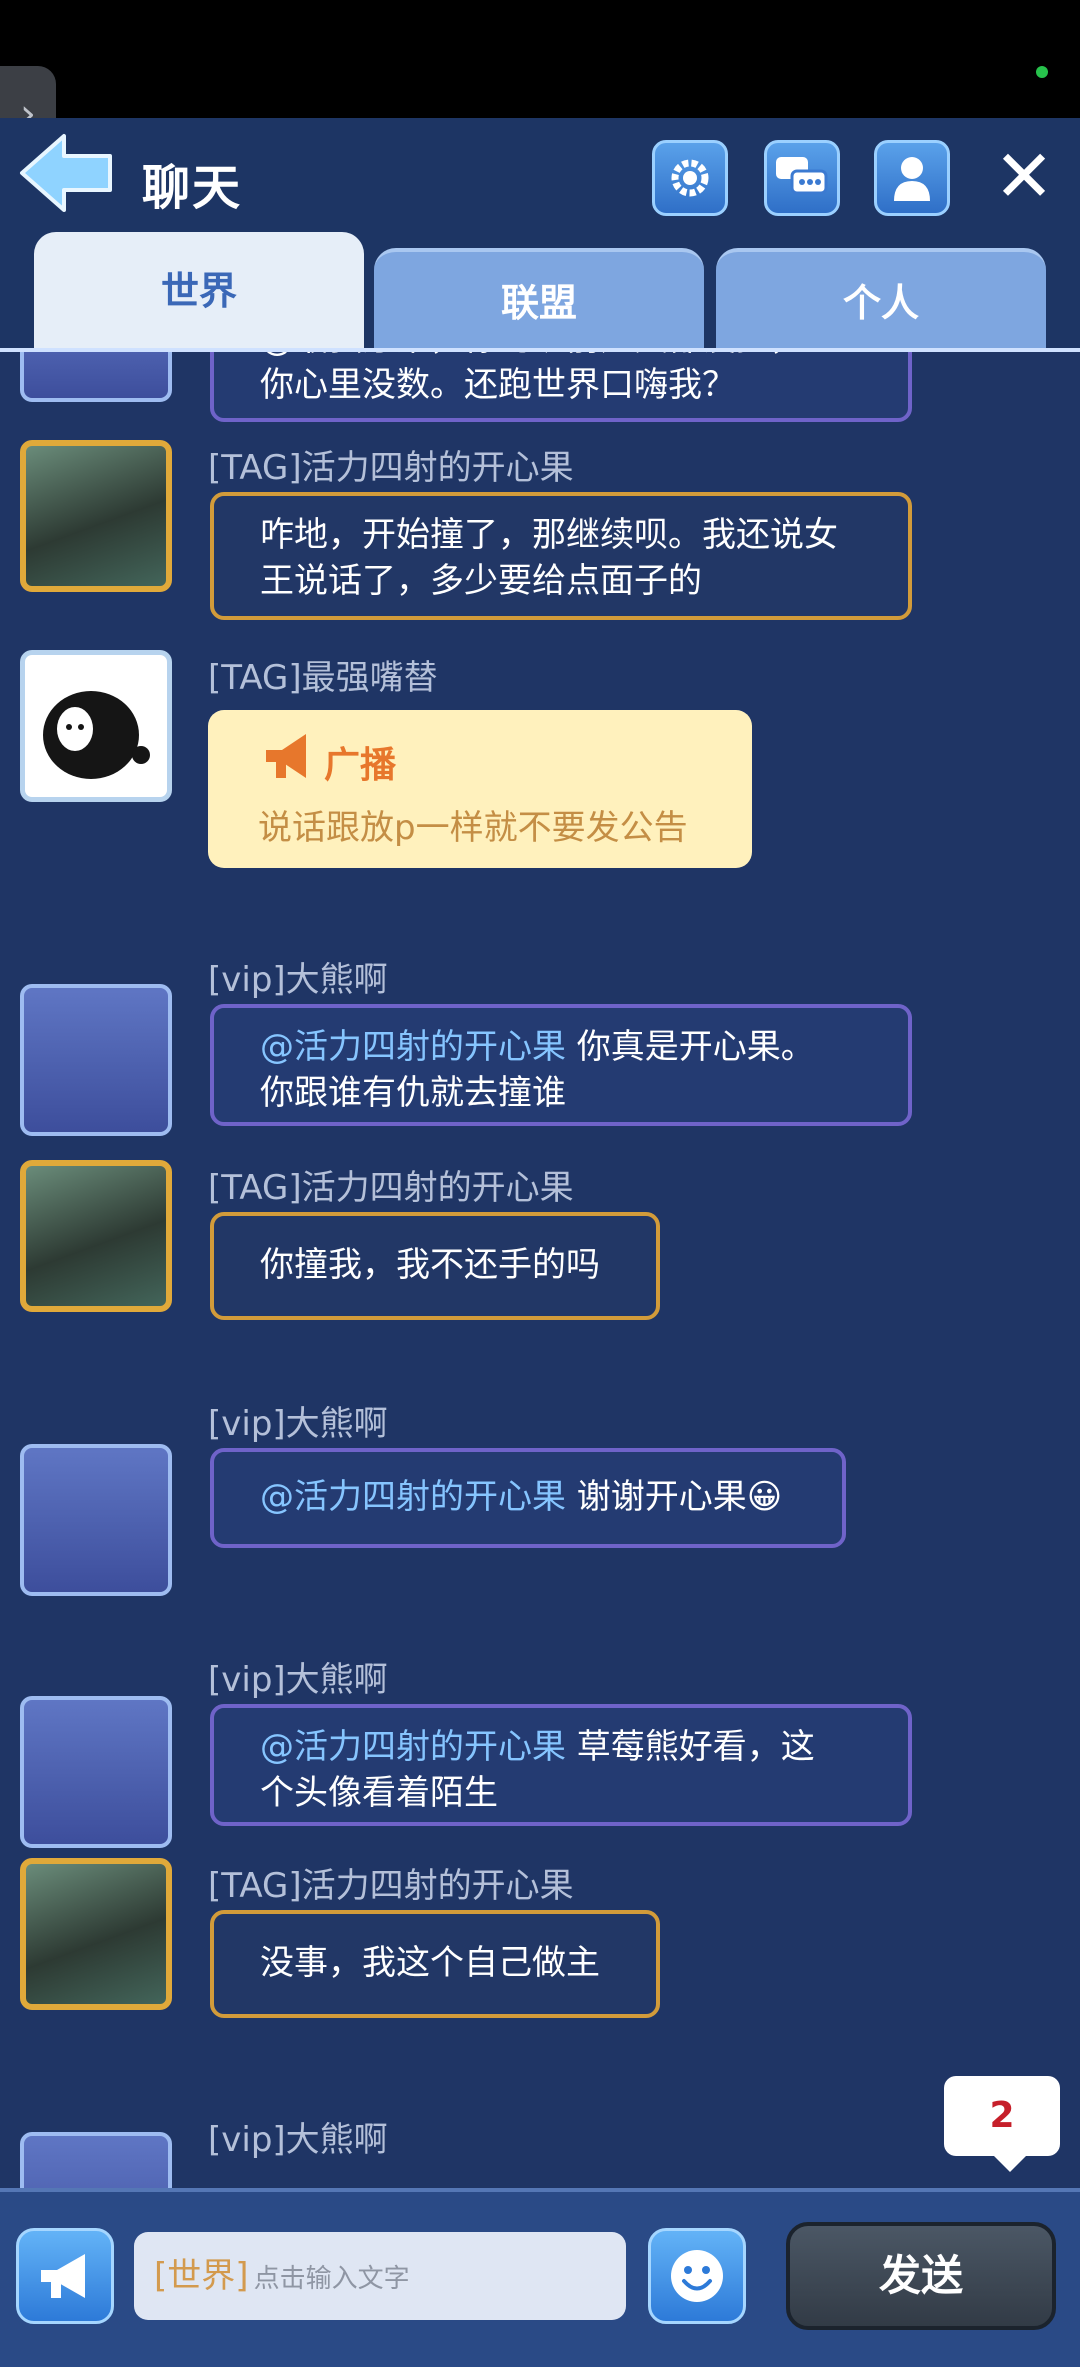  I want to click on message-bubble: @最强厅某，你的矿前几天都没撞， 你心里没数。还跑世界口嗨我？, so click(561, 387).